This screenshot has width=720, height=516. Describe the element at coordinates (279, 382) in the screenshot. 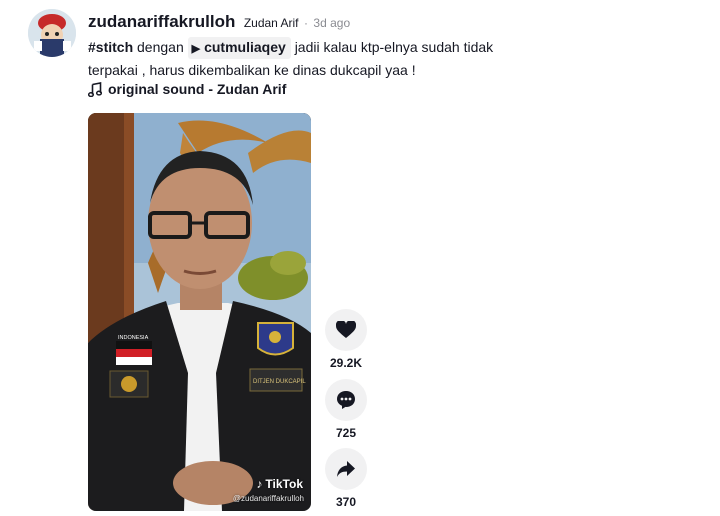

I see `vest-tag-text: DITJEN DUKCAPIL` at that location.